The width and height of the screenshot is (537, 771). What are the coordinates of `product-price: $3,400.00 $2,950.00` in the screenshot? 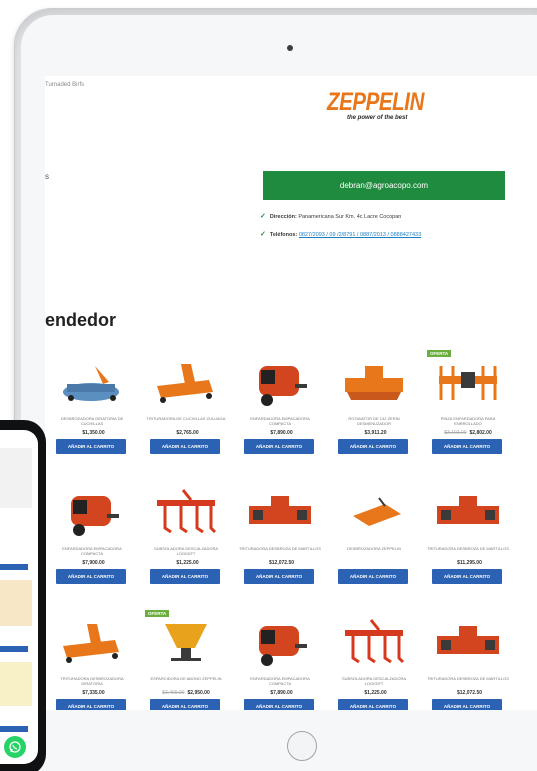 It's located at (186, 693).